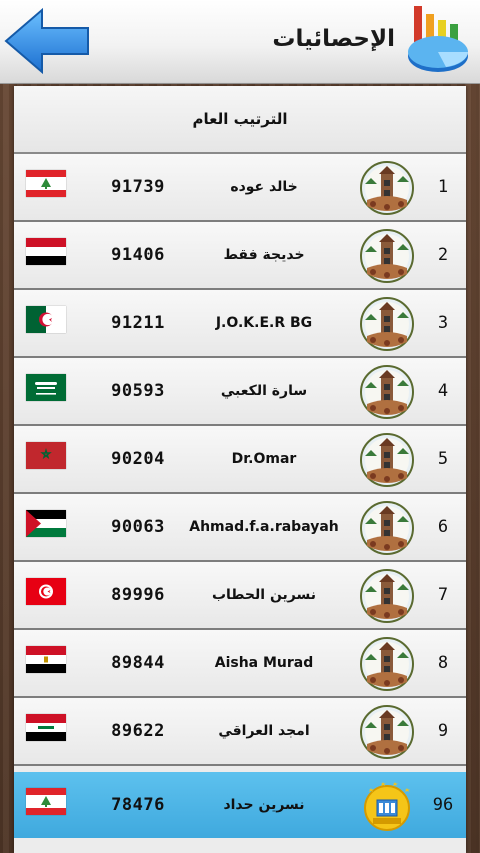 The image size is (480, 853). What do you see at coordinates (443, 459) in the screenshot?
I see `player-rank: 5` at bounding box center [443, 459].